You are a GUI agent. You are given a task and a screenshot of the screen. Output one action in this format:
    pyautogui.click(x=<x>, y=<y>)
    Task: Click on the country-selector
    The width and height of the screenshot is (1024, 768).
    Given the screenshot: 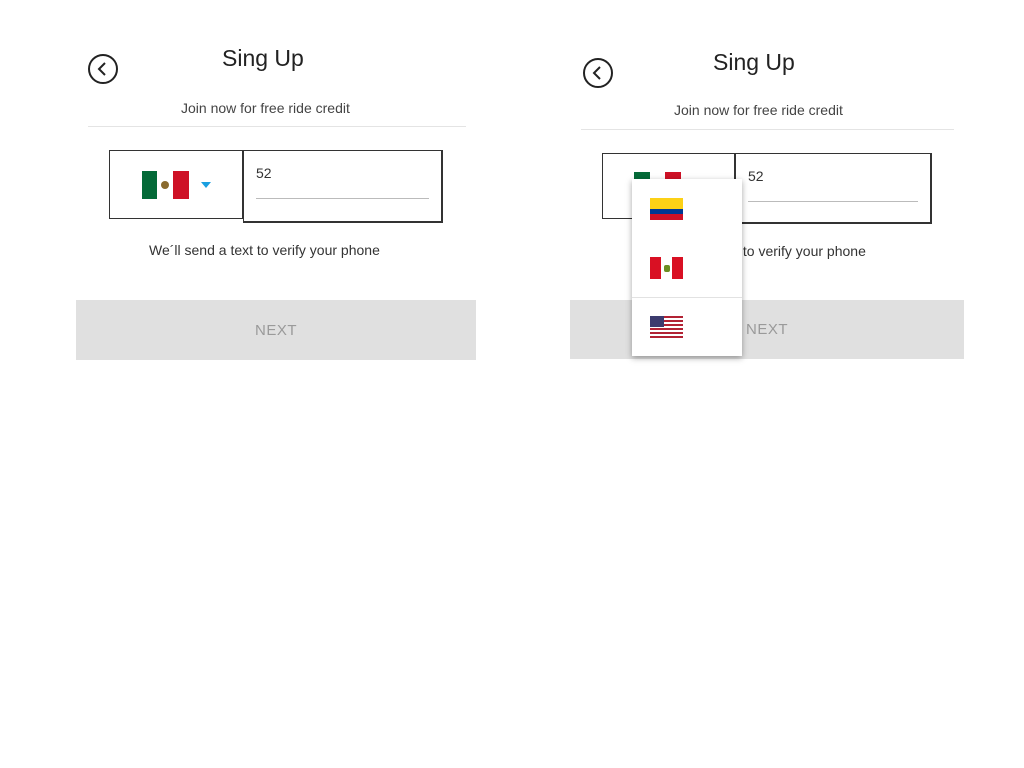 What is the action you would take?
    pyautogui.click(x=176, y=184)
    